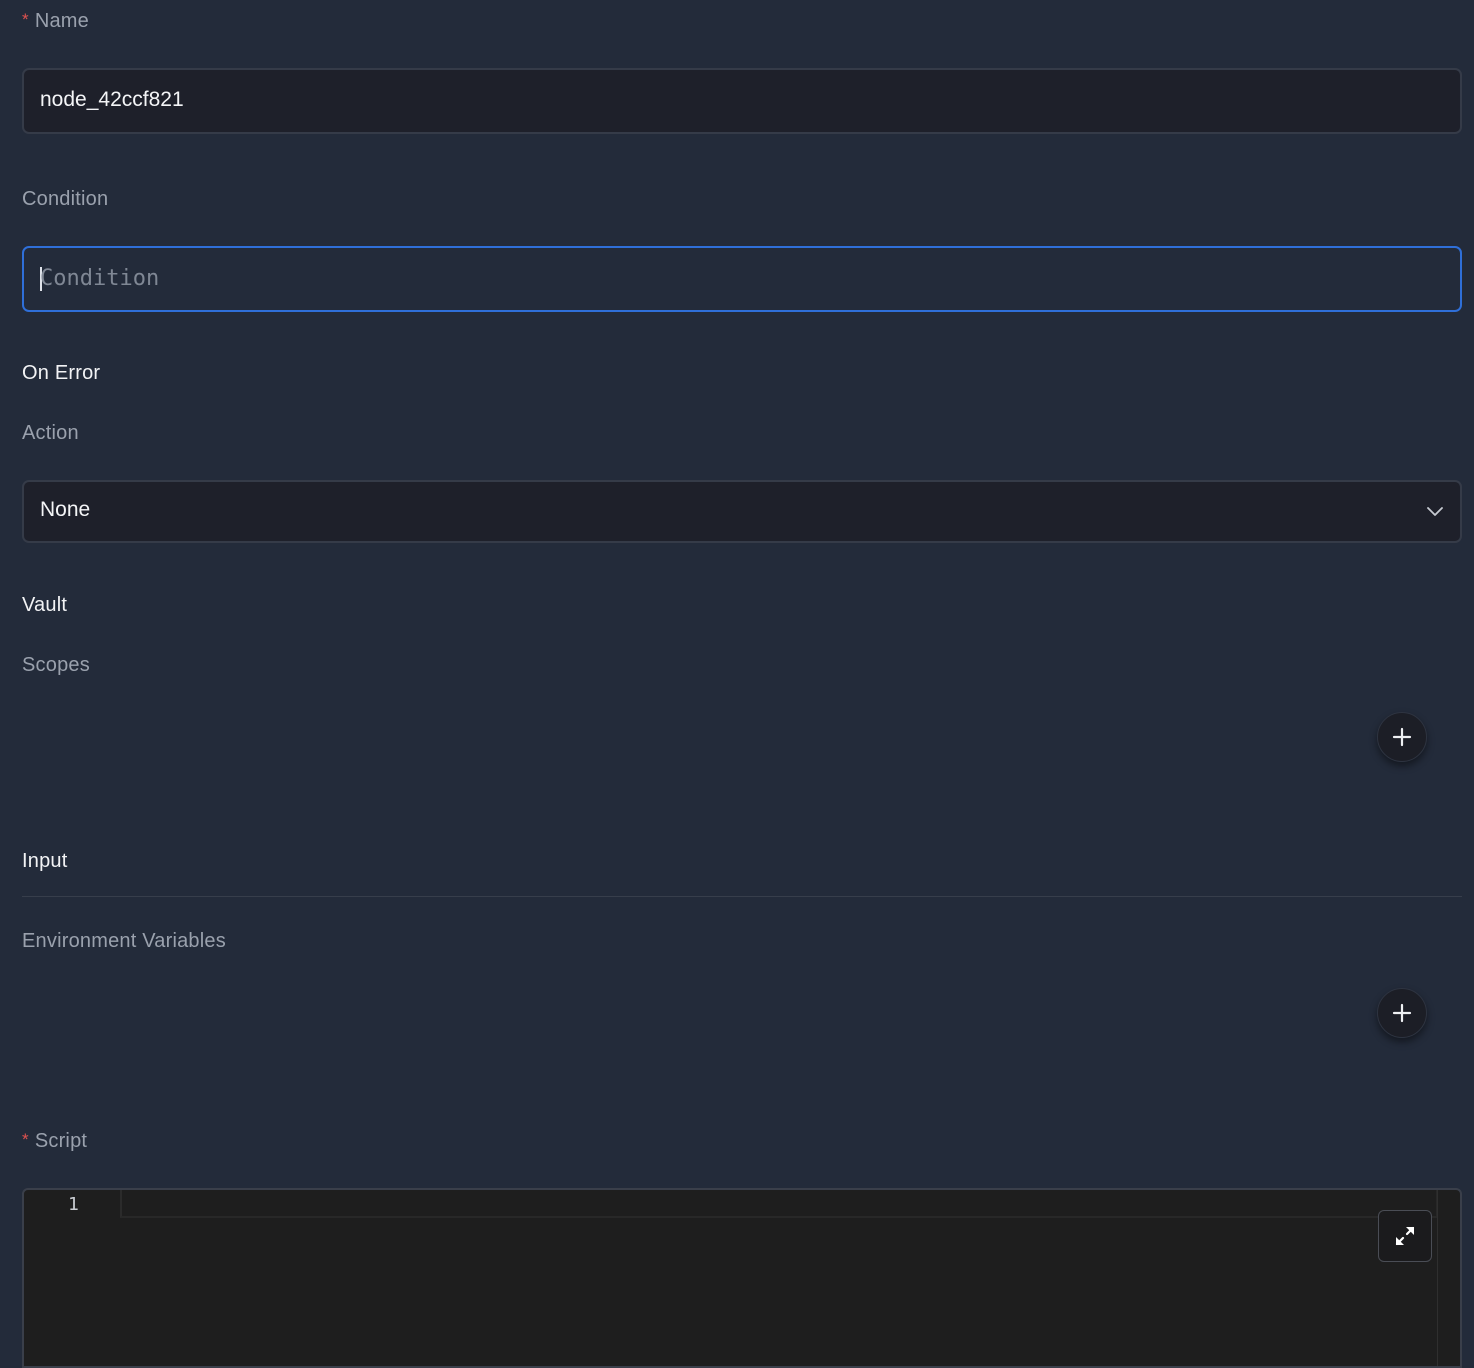 This screenshot has width=1474, height=1368. What do you see at coordinates (112, 99) in the screenshot?
I see `name-input-value: node_42ccf821` at bounding box center [112, 99].